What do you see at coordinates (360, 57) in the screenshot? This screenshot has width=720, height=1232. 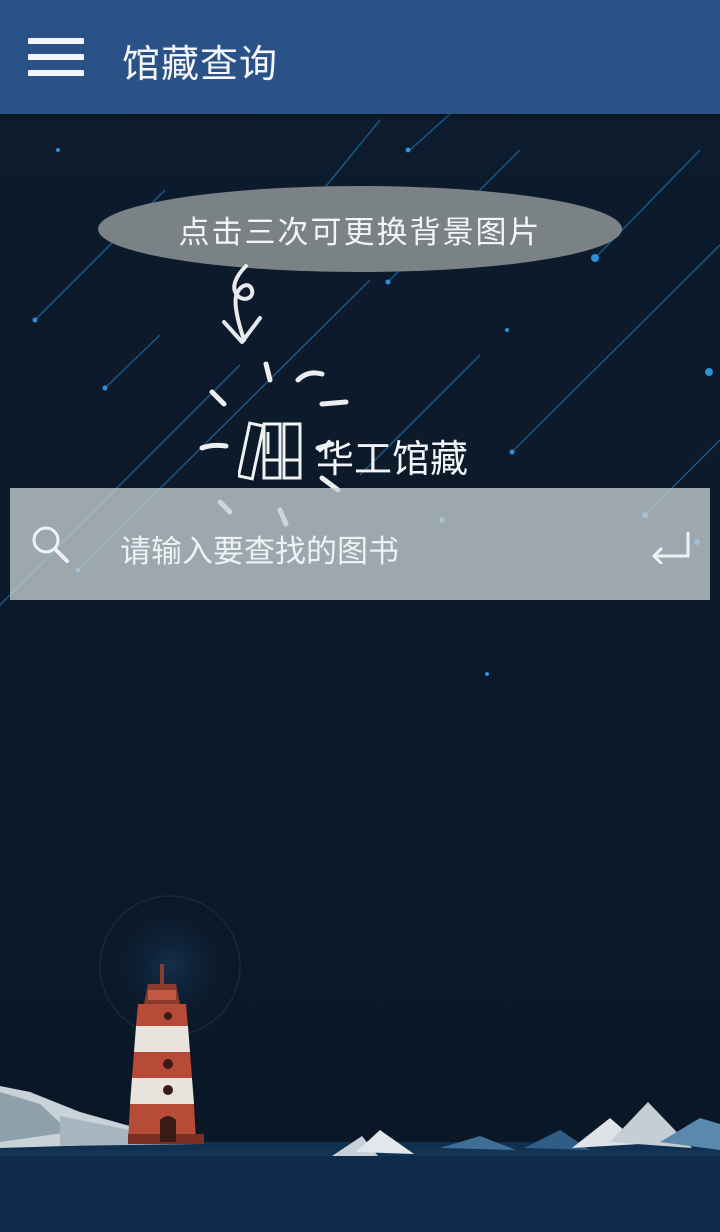 I see `app-bar: 馆藏查询` at bounding box center [360, 57].